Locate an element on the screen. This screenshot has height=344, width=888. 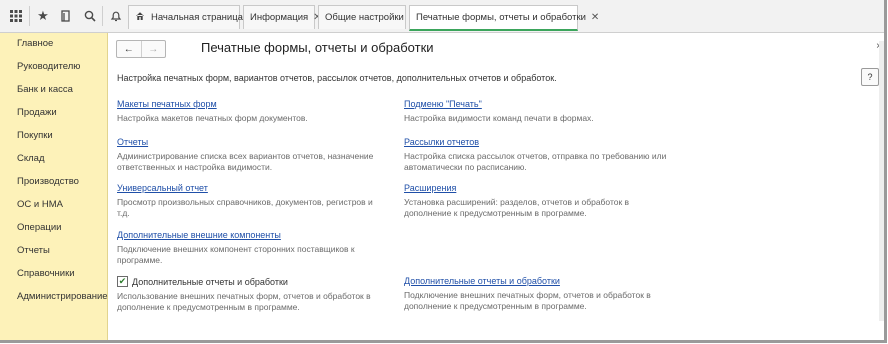
search-icon is located at coordinates (90, 16).